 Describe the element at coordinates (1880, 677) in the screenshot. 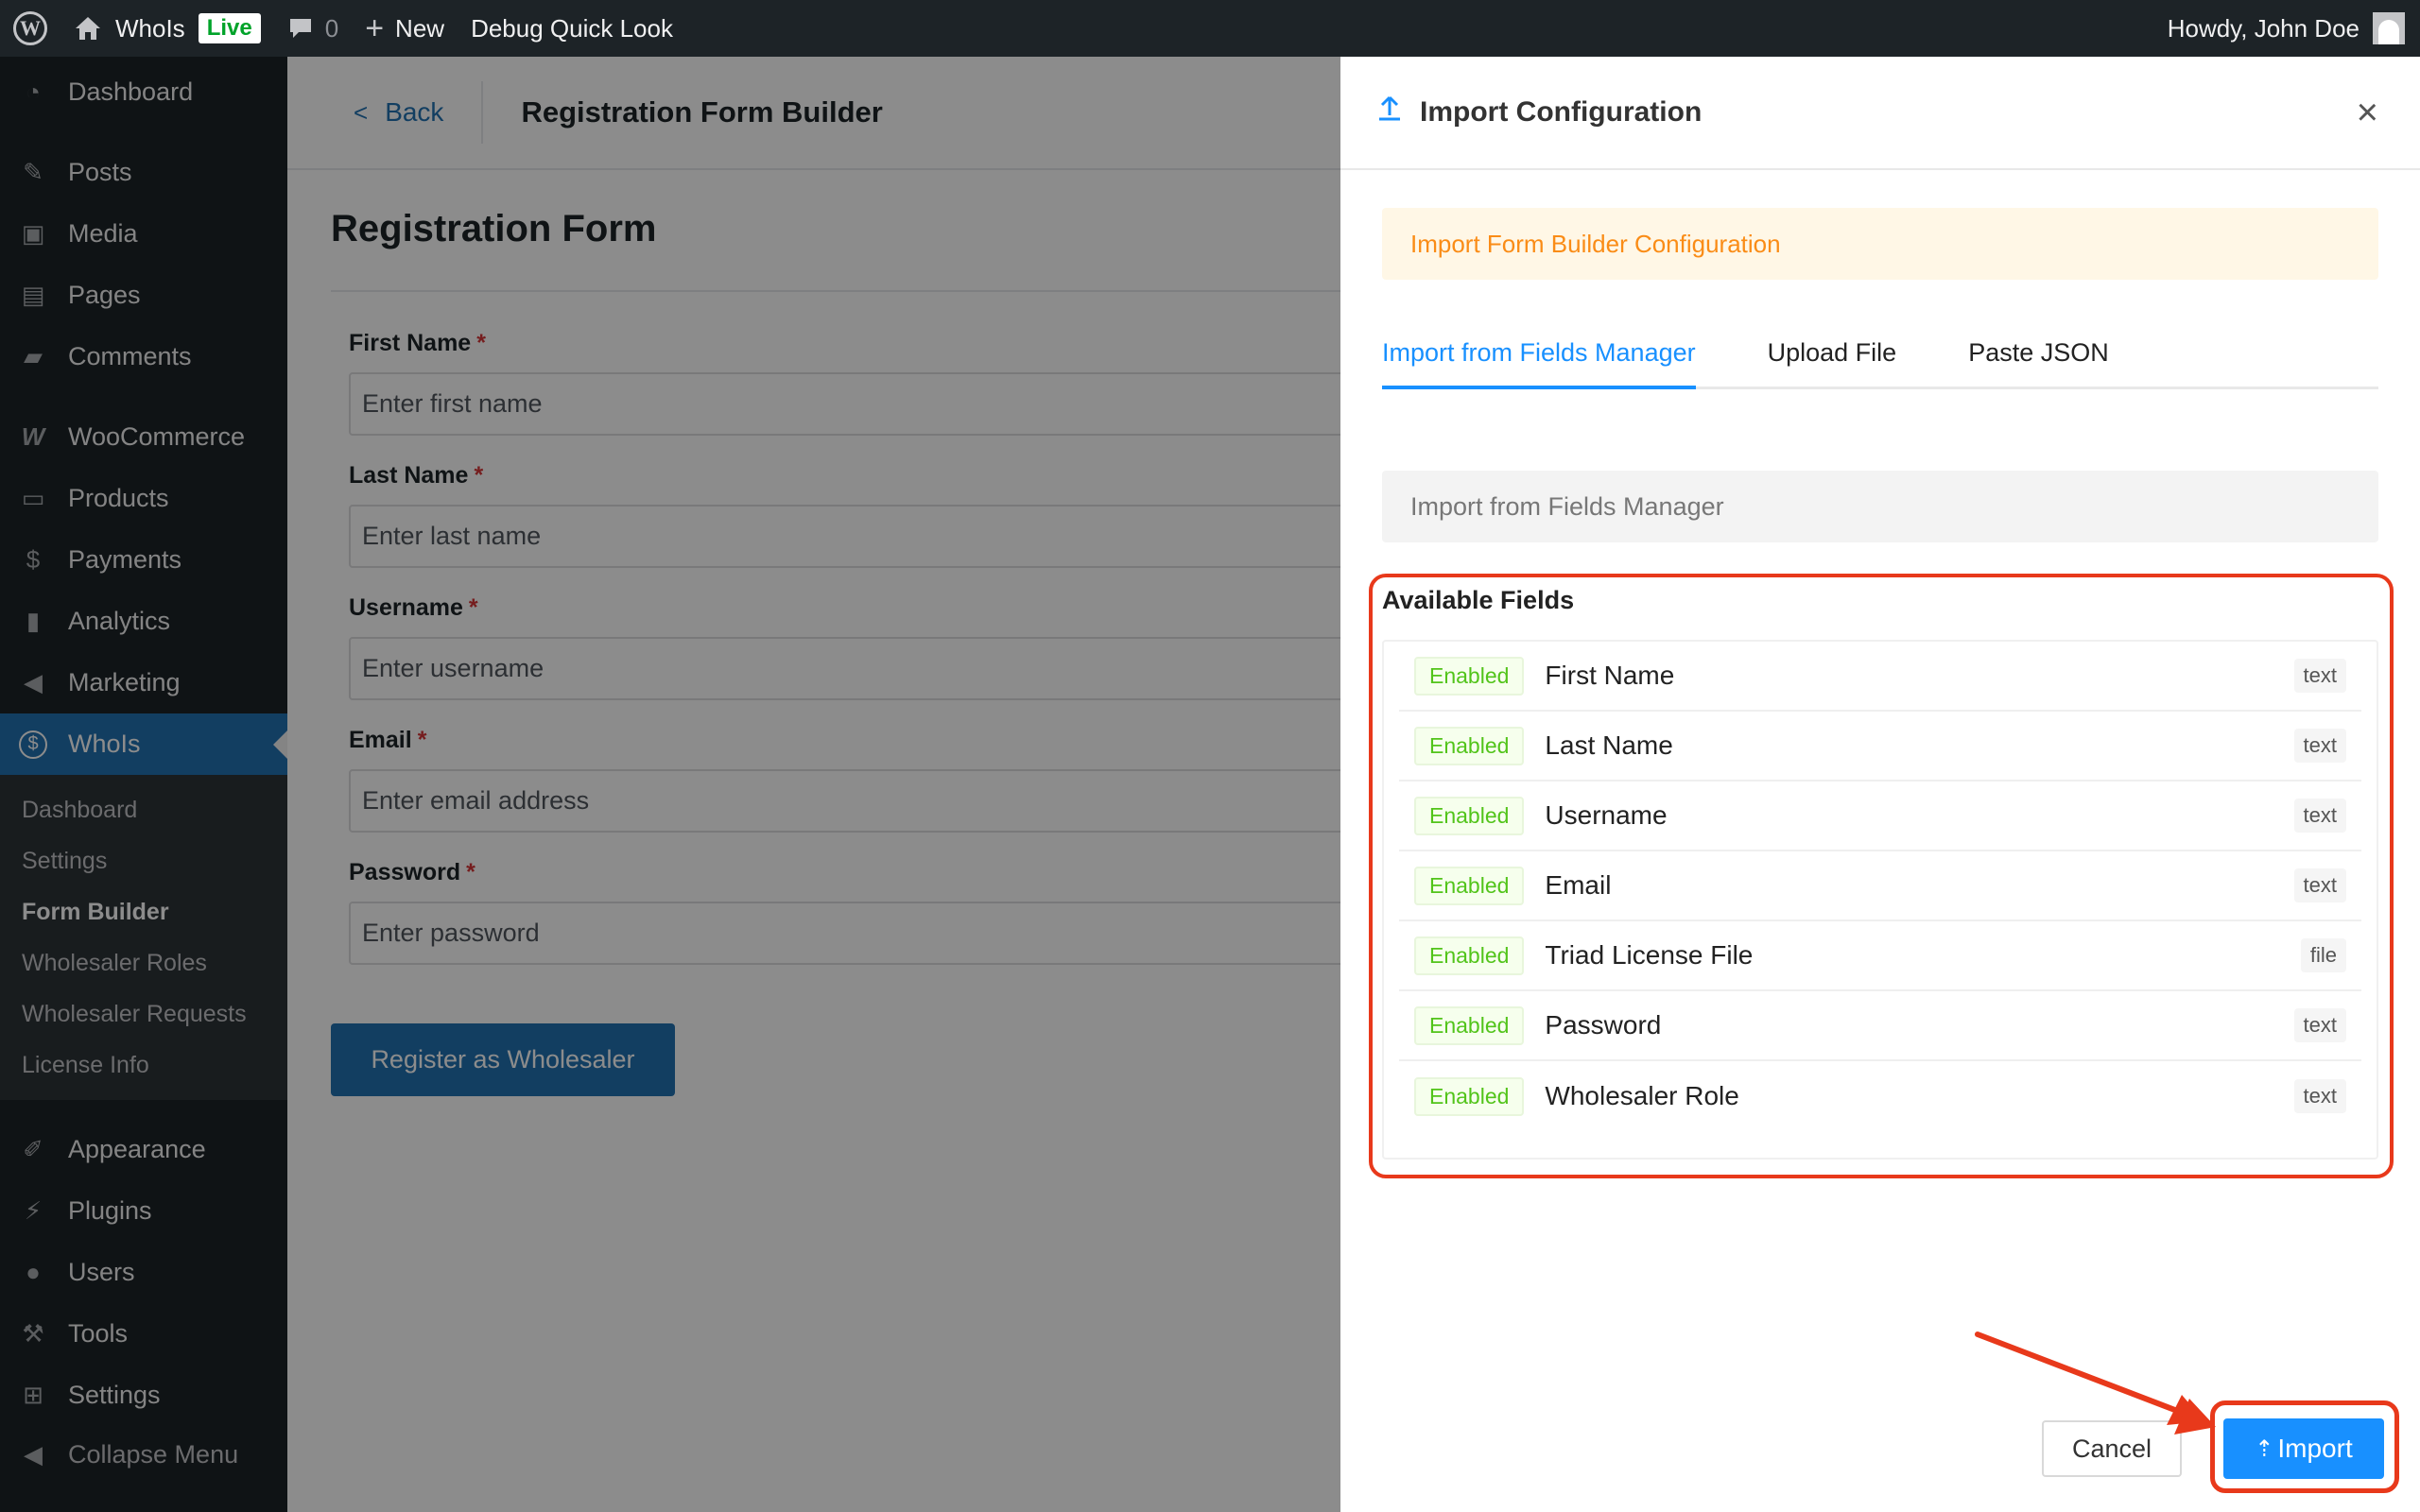

I see `list-item: Enabled First Name text` at that location.